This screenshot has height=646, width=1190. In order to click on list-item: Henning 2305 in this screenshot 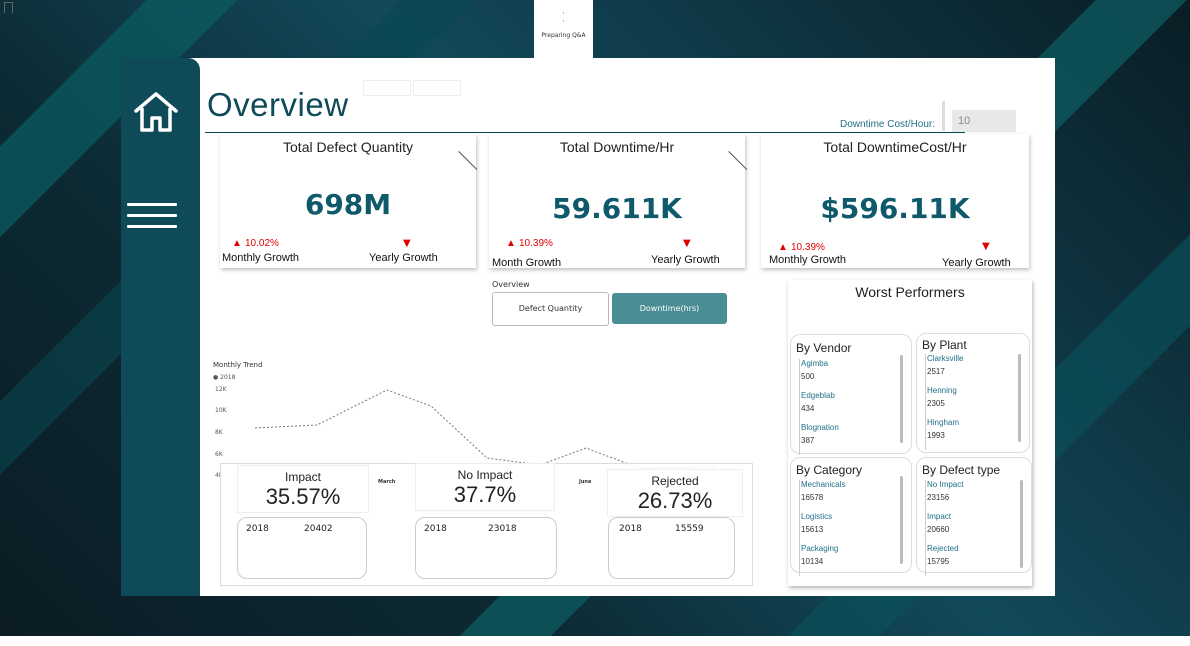, I will do `click(945, 402)`.